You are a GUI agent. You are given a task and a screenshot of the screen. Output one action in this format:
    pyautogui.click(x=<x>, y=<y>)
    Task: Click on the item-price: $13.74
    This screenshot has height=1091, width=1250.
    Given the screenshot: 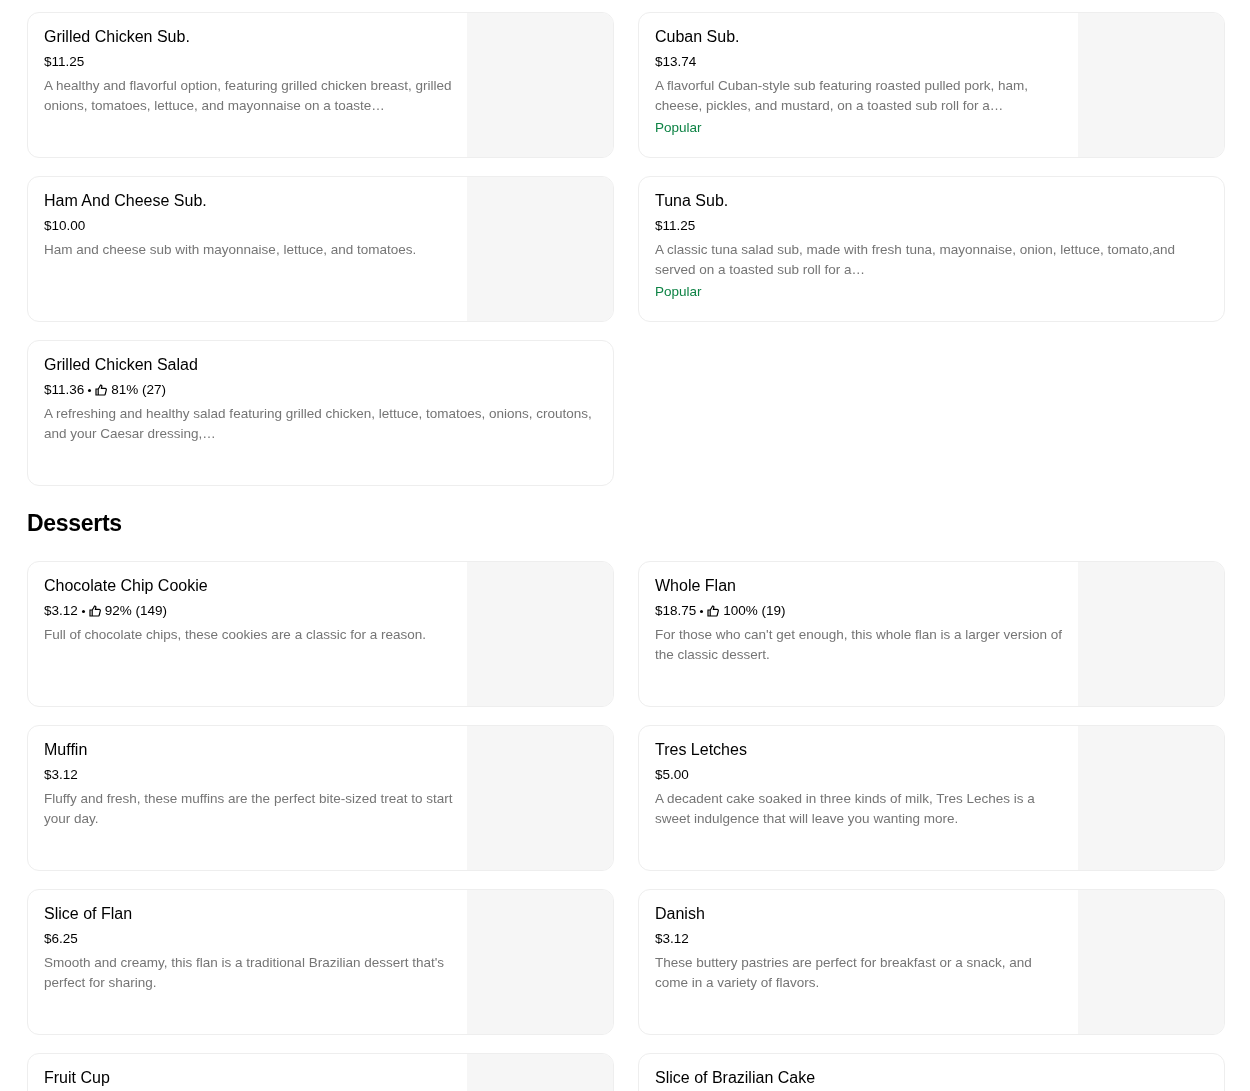 What is the action you would take?
    pyautogui.click(x=676, y=62)
    